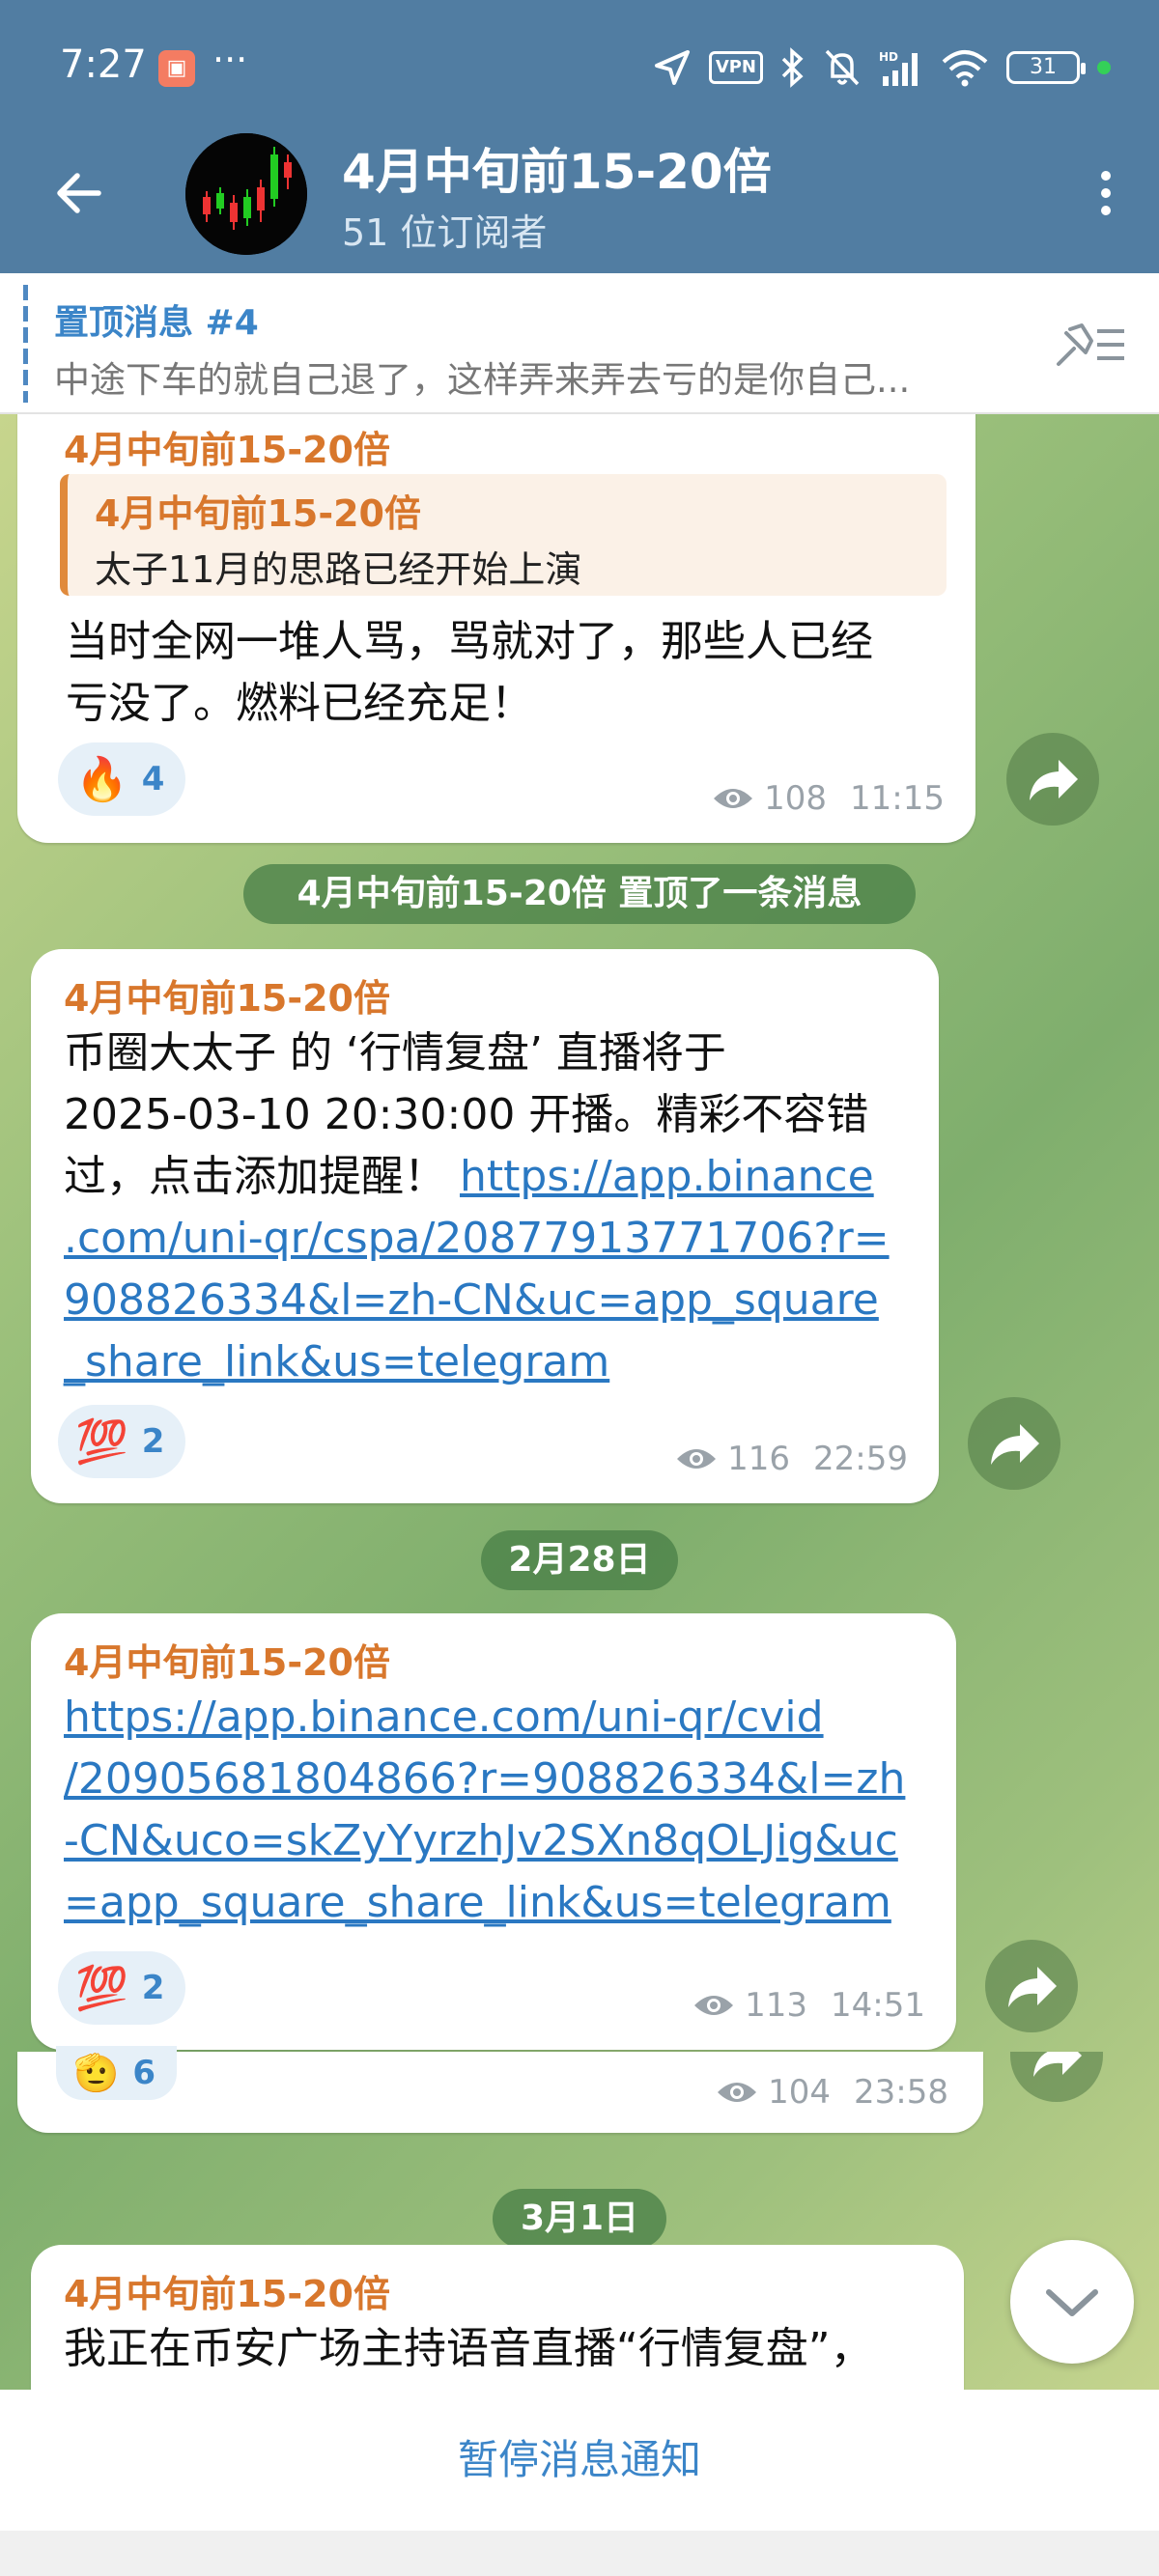 The width and height of the screenshot is (1159, 2576). I want to click on candlestick-chart-icon, so click(246, 194).